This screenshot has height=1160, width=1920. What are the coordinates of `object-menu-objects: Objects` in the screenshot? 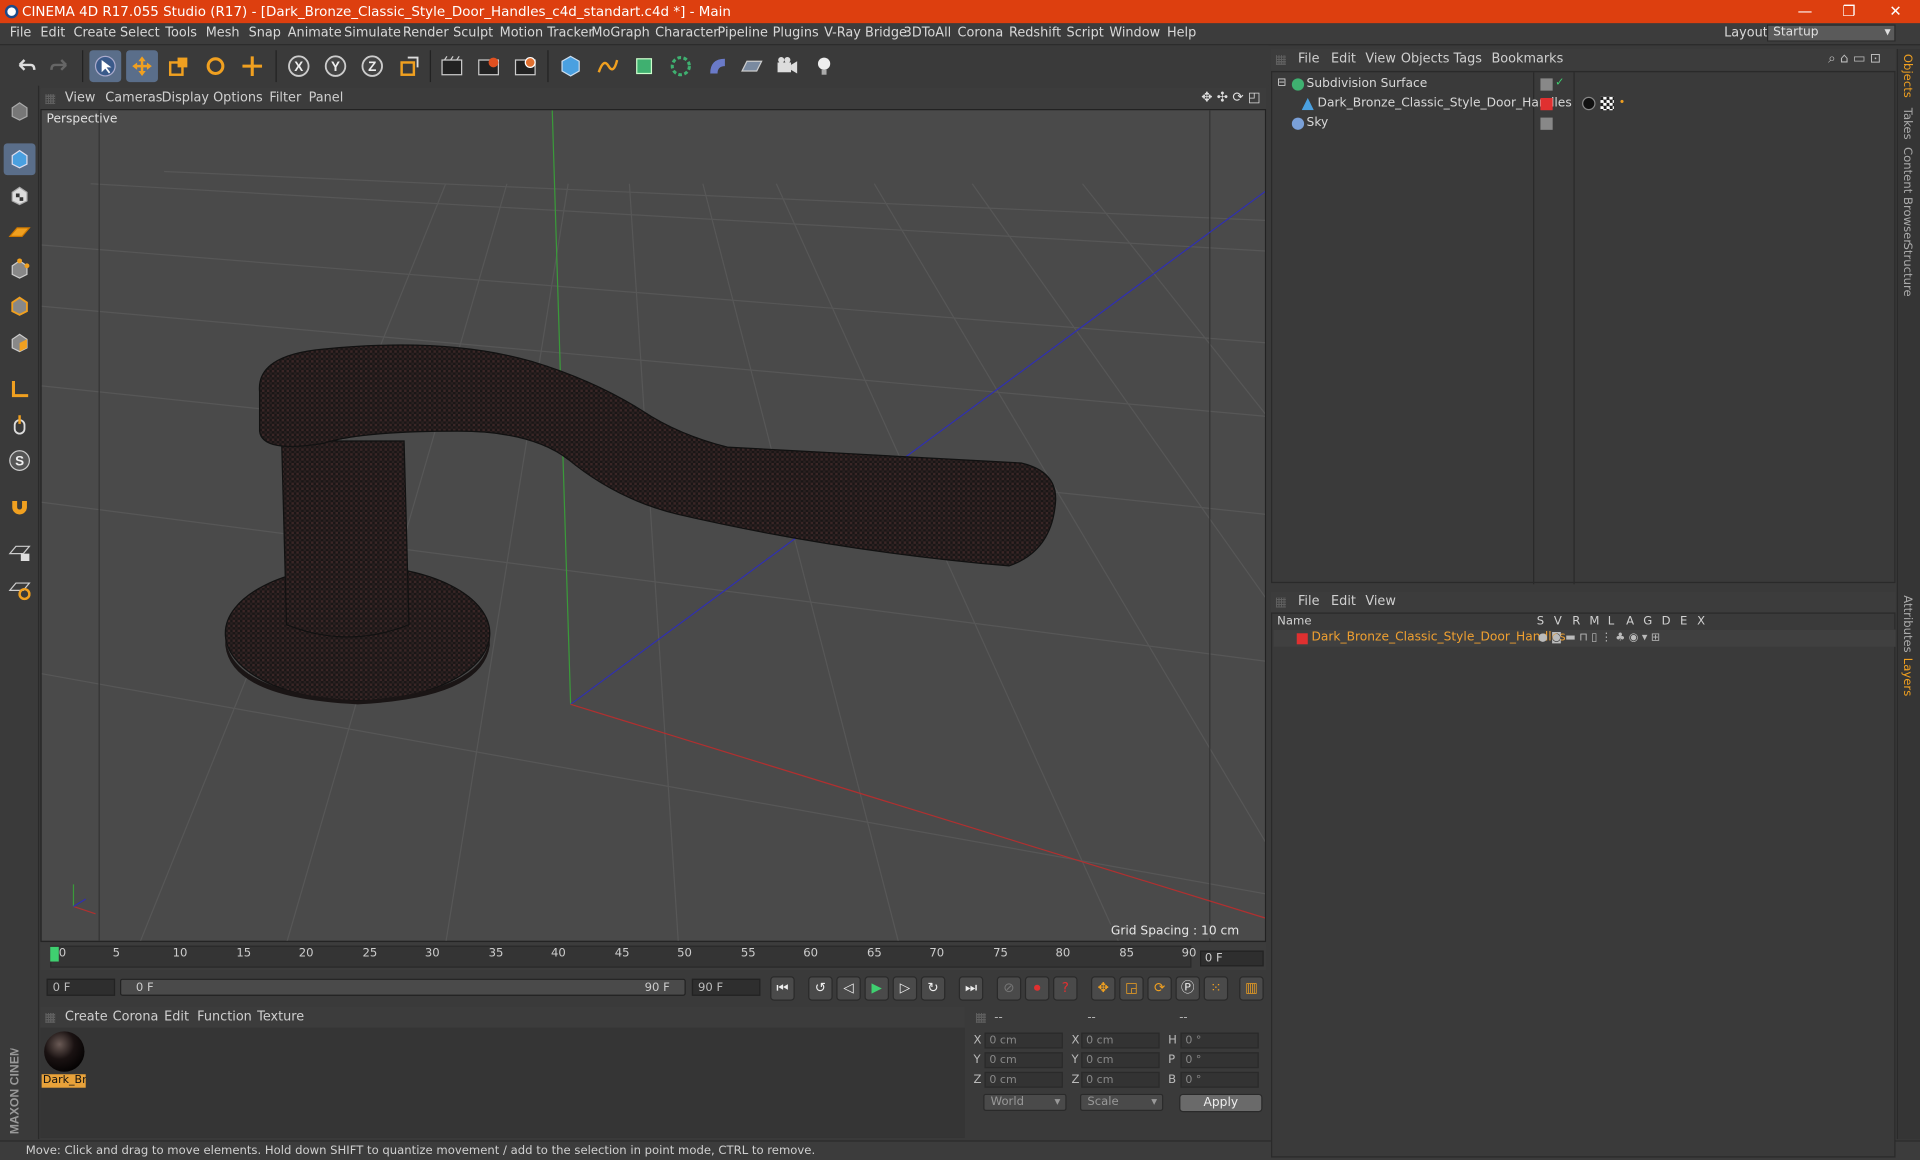 It's located at (1425, 58).